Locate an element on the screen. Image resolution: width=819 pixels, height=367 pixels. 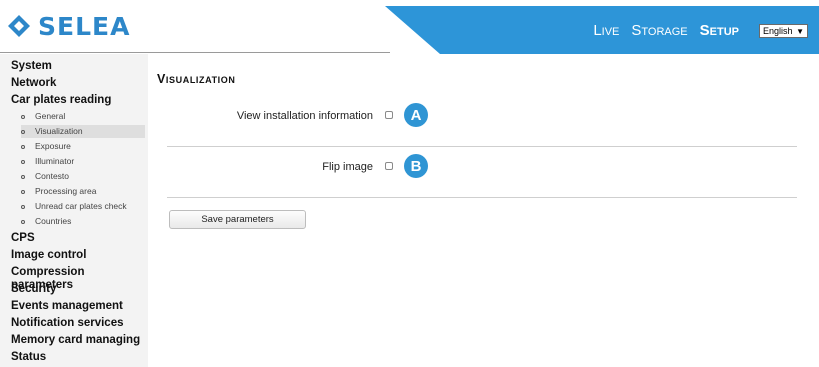
sidebar-subitem-exposure: Exposure is located at coordinates (83, 146).